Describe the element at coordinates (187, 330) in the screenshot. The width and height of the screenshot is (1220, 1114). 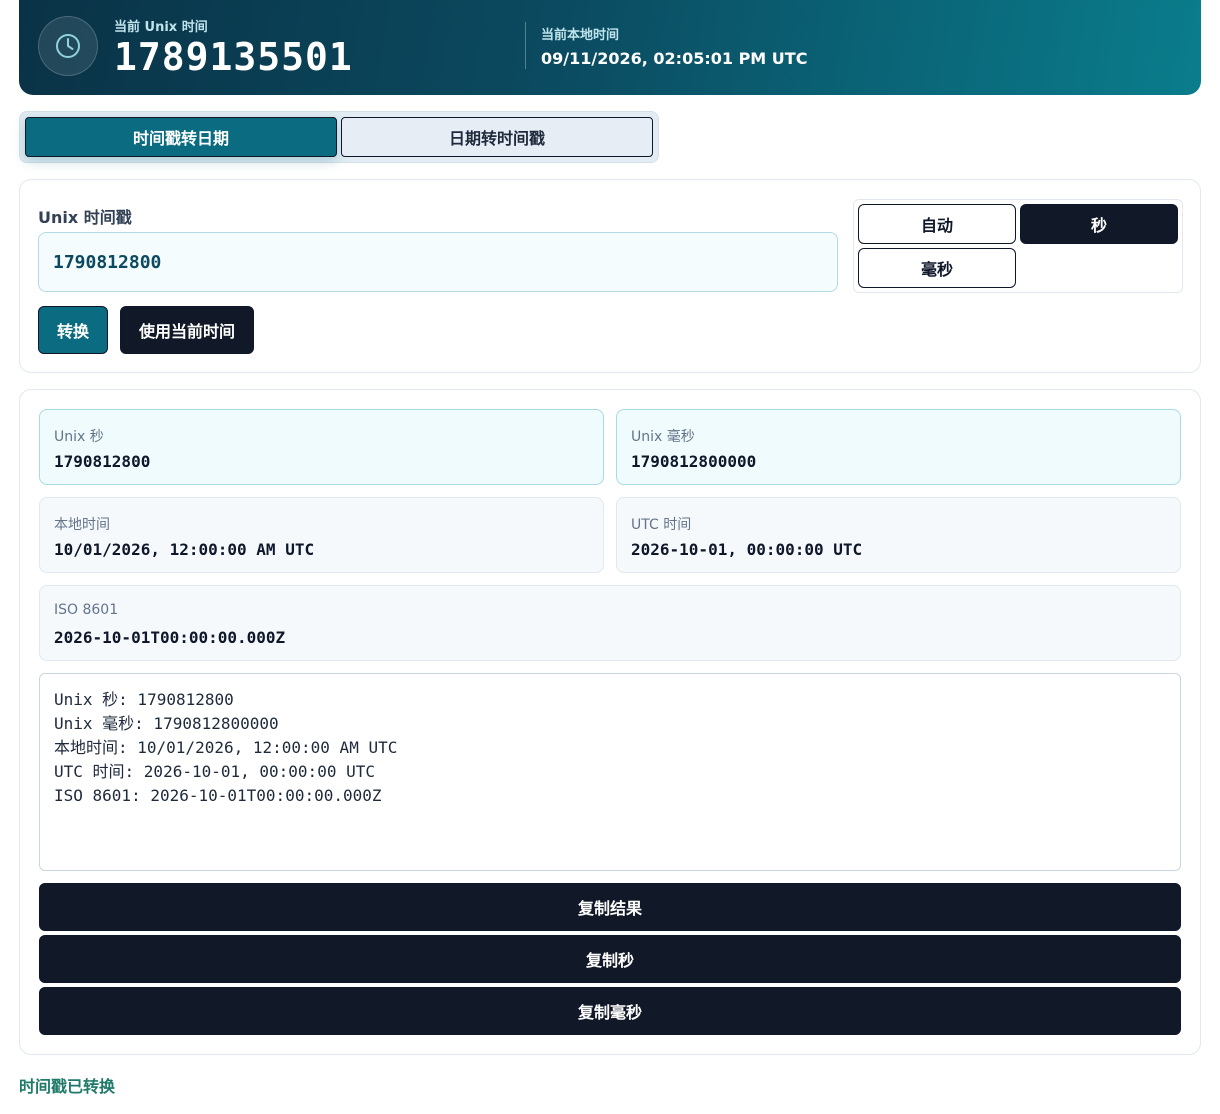
I see `use-current-time-button: 使用当前时间` at that location.